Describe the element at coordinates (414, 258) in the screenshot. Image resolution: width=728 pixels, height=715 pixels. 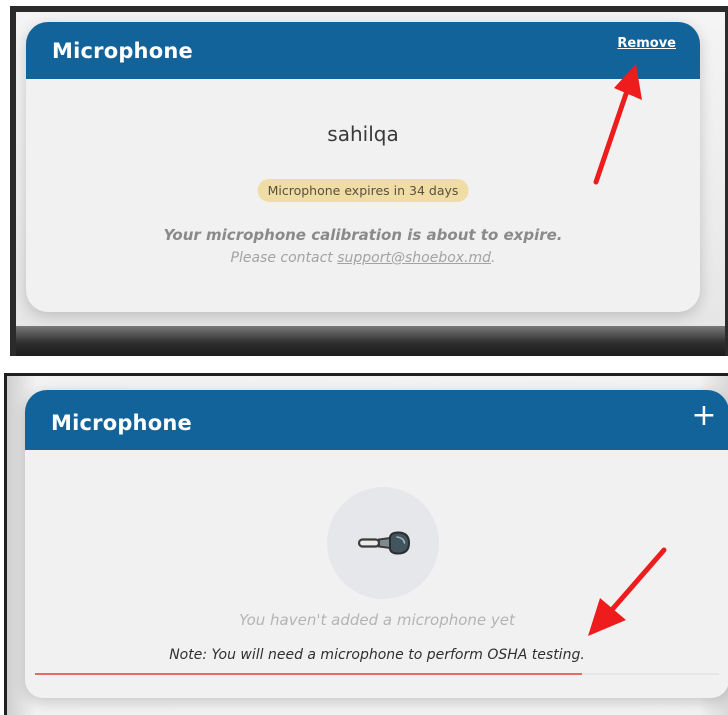
I see `support-email-link: support@shoebox.md` at that location.